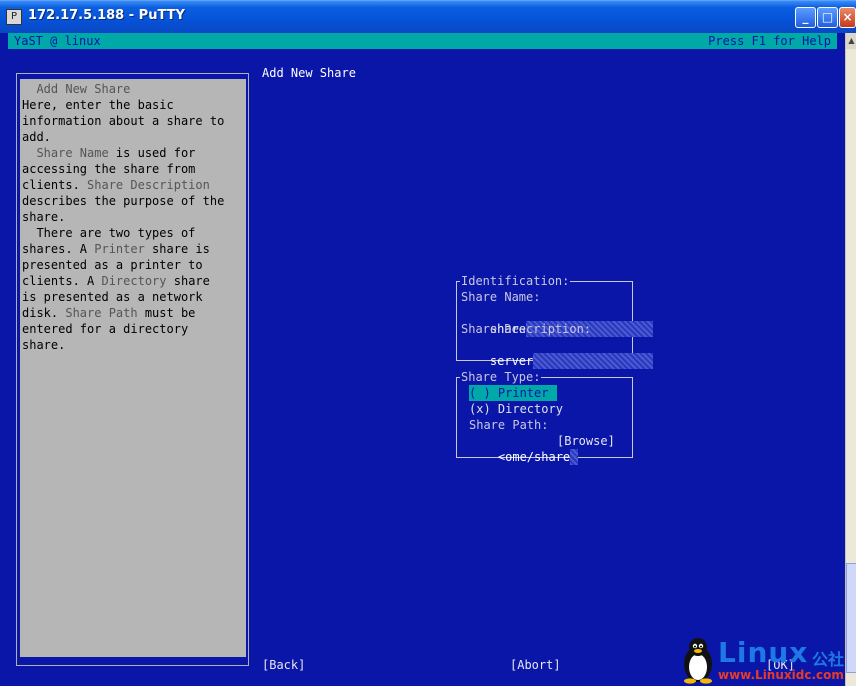 This screenshot has width=856, height=686. I want to click on help-line: Add New Share, so click(134, 89).